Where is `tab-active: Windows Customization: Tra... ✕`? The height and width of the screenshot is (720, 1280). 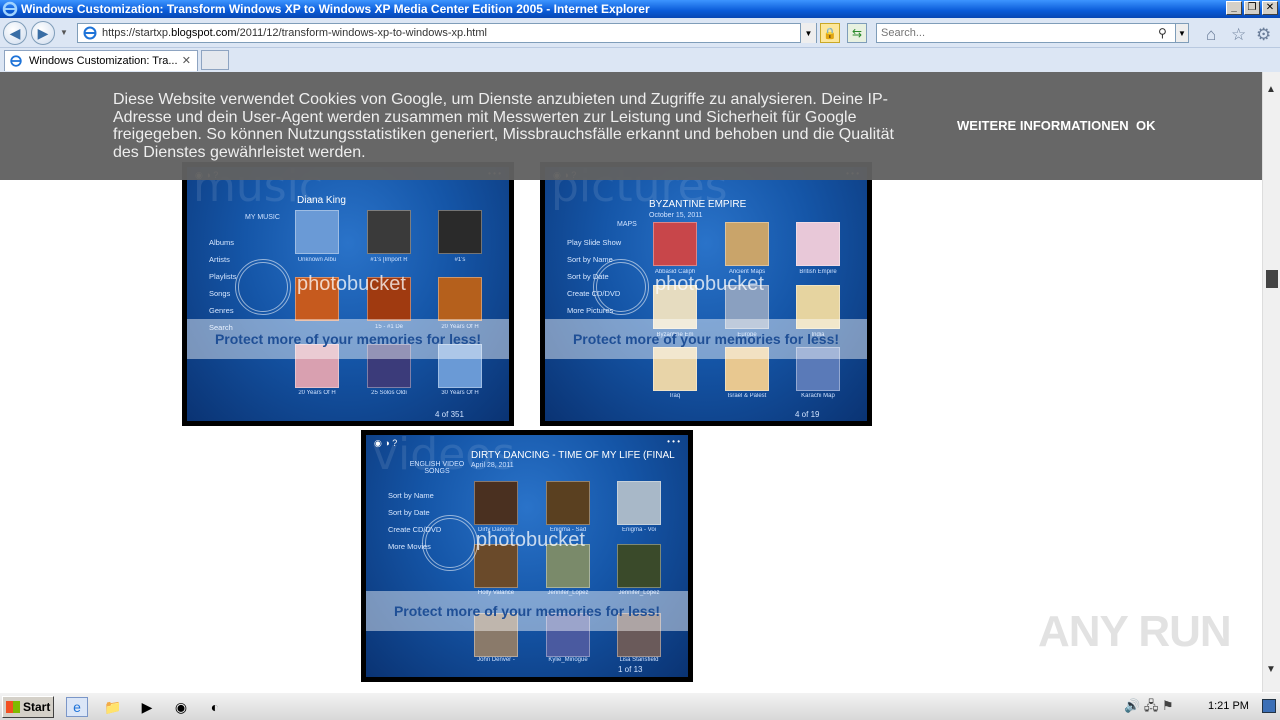 tab-active: Windows Customization: Tra... ✕ is located at coordinates (101, 60).